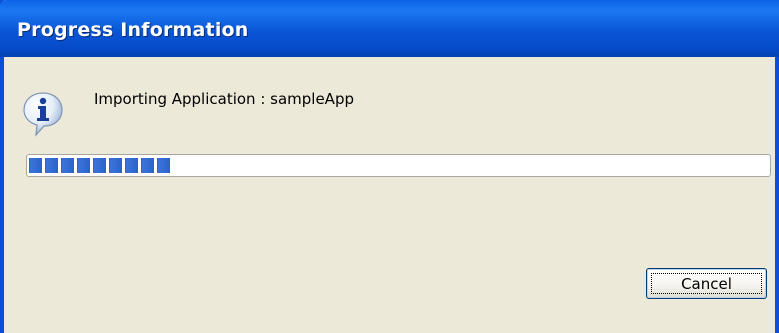  What do you see at coordinates (224, 99) in the screenshot?
I see `status-message: Importing Application : sampleApp` at bounding box center [224, 99].